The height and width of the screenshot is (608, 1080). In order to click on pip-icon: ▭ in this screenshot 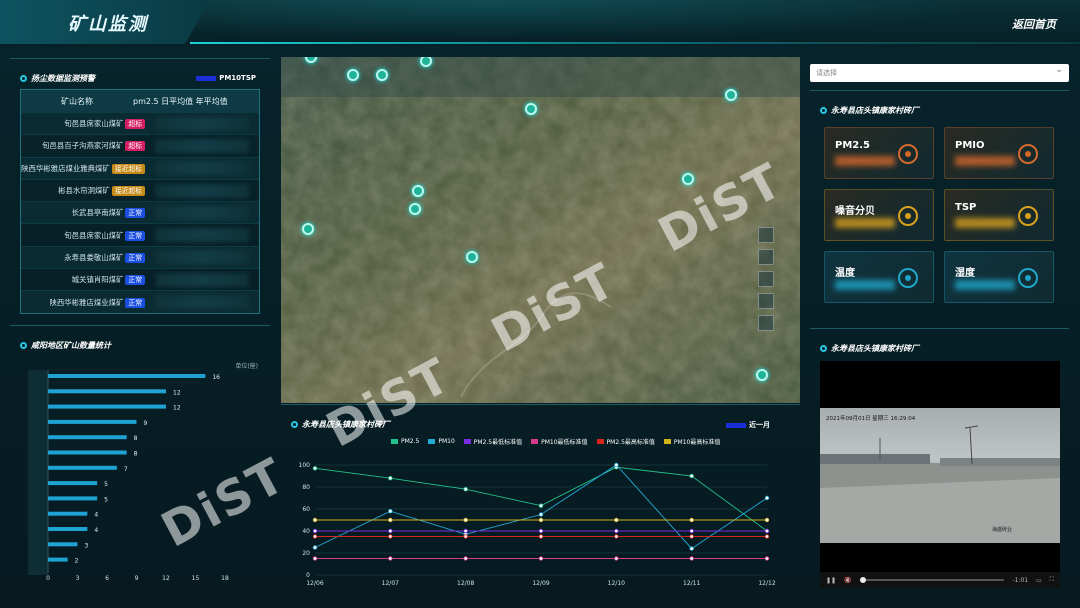, I will do `click(1039, 580)`.